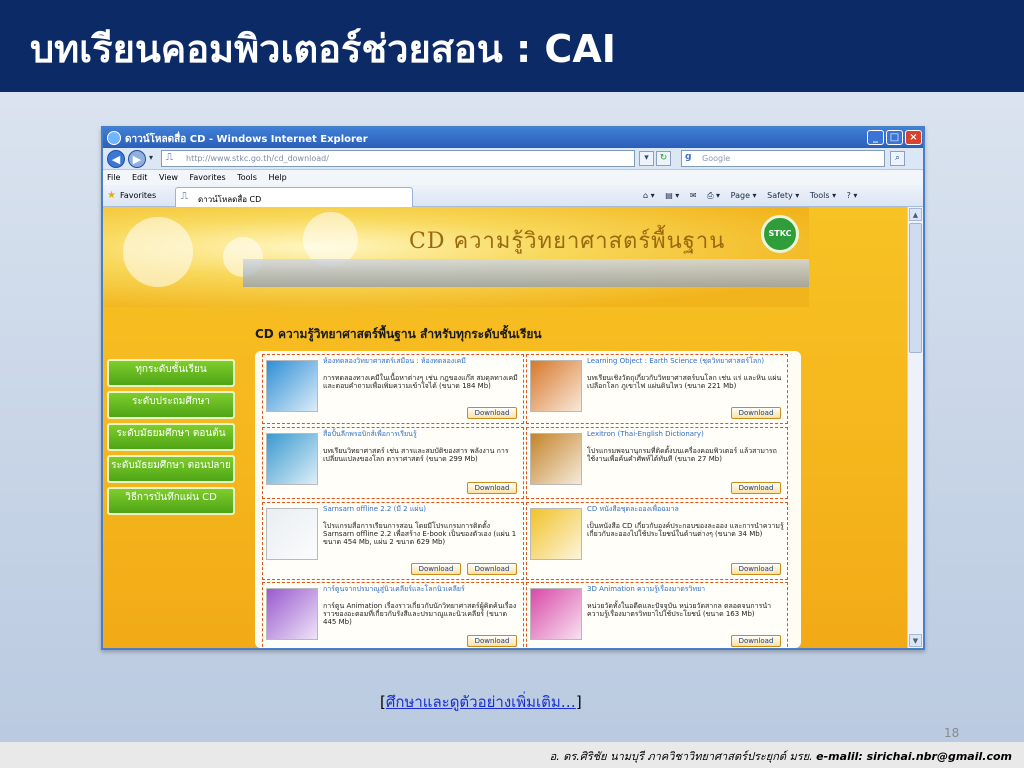 This screenshot has height=768, width=1024. I want to click on menu-view: View, so click(168, 177).